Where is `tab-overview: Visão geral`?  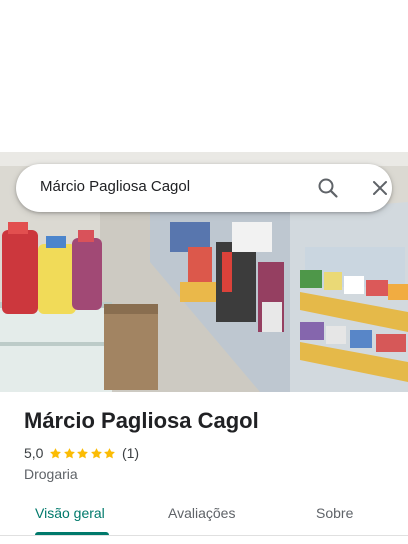 tab-overview: Visão geral is located at coordinates (70, 513).